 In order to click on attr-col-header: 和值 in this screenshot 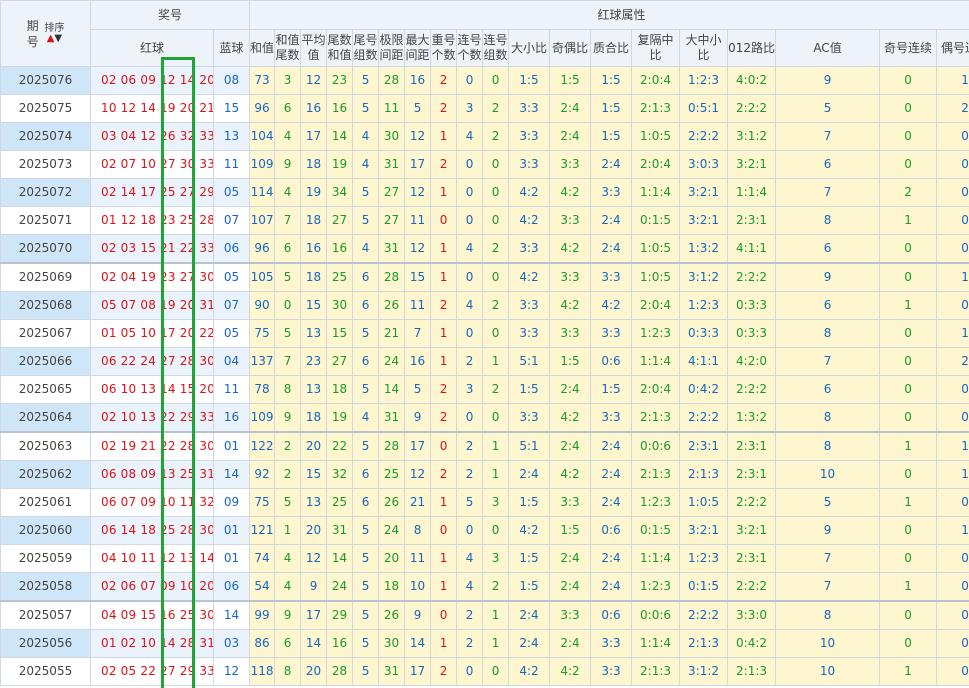, I will do `click(262, 48)`.